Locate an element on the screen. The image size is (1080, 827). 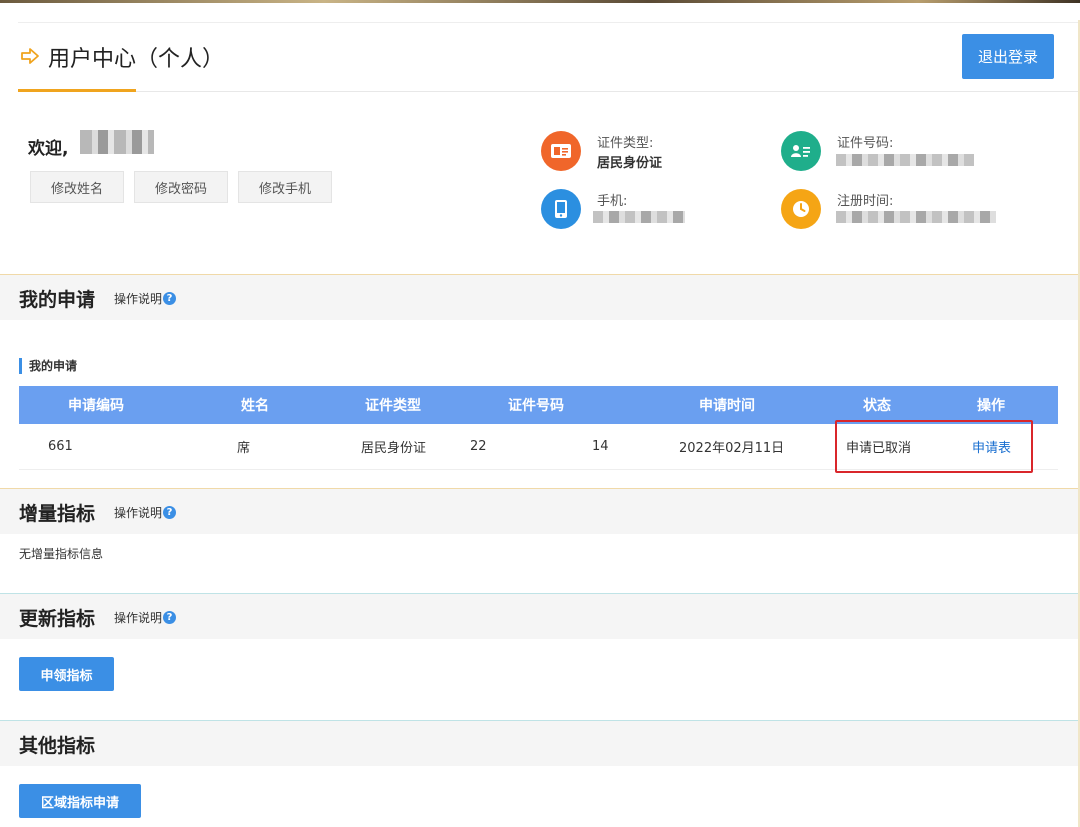
page-title-tab: 用户中心（个人） is located at coordinates (121, 63).